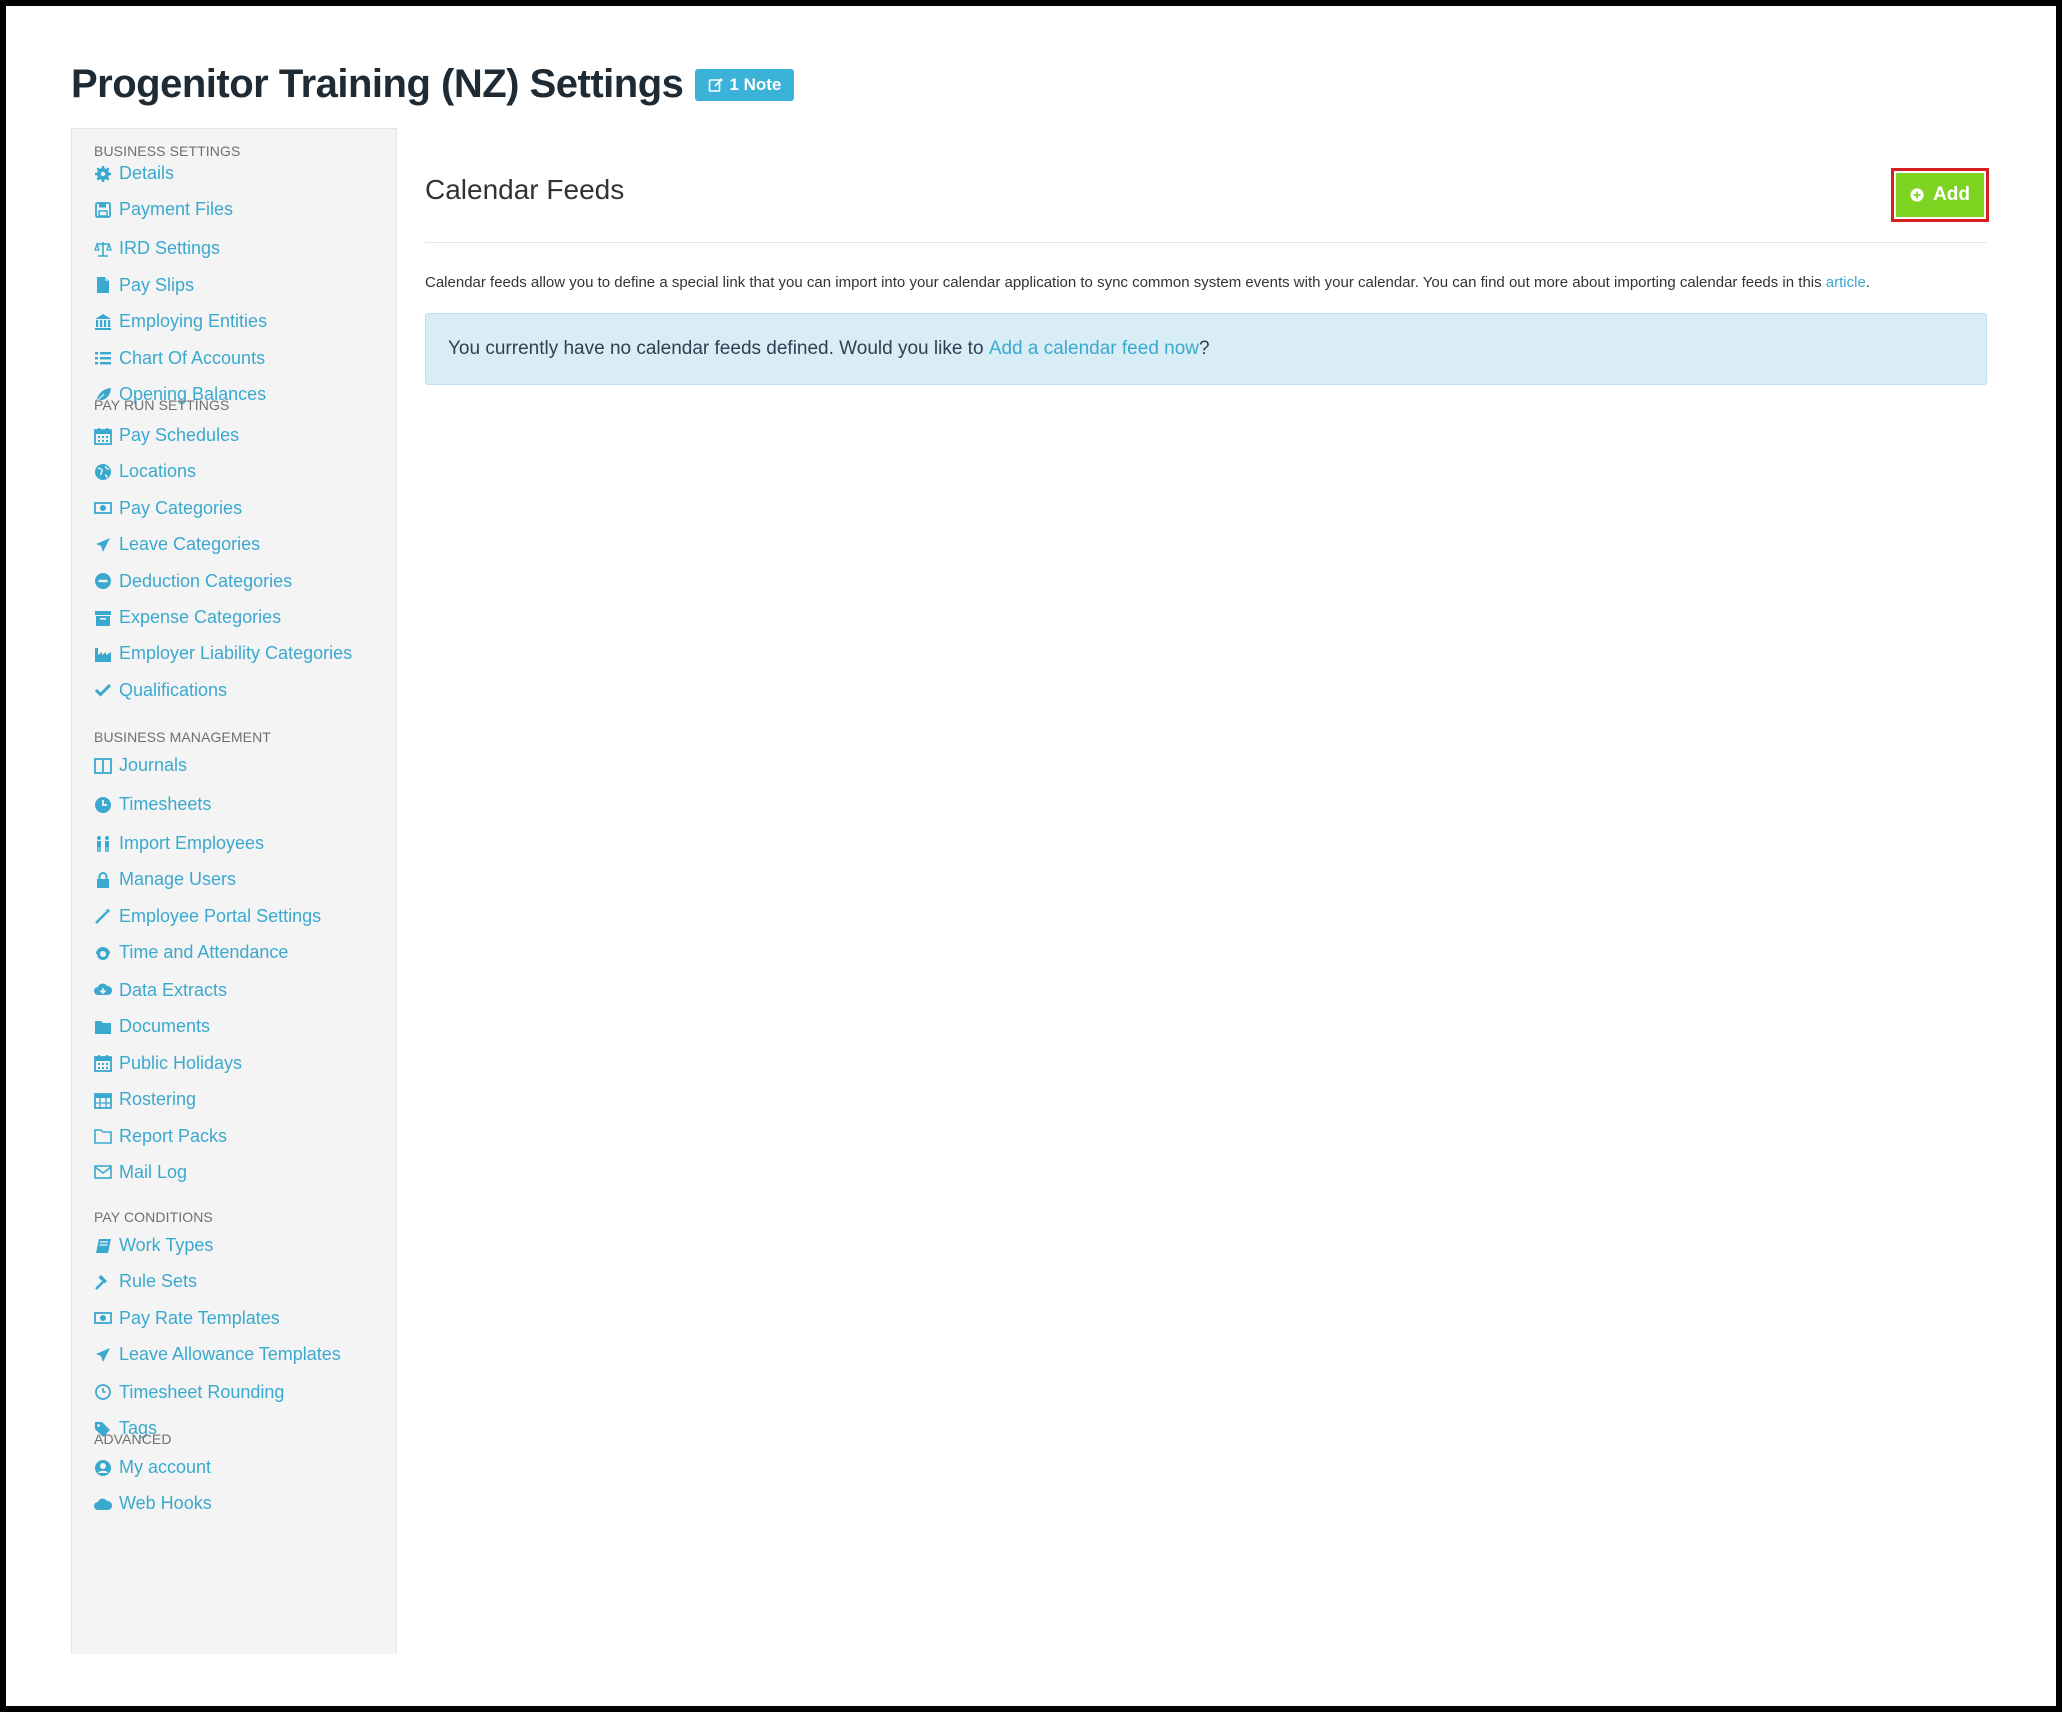 The width and height of the screenshot is (2062, 1712). I want to click on note-badge: 1 Note, so click(745, 84).